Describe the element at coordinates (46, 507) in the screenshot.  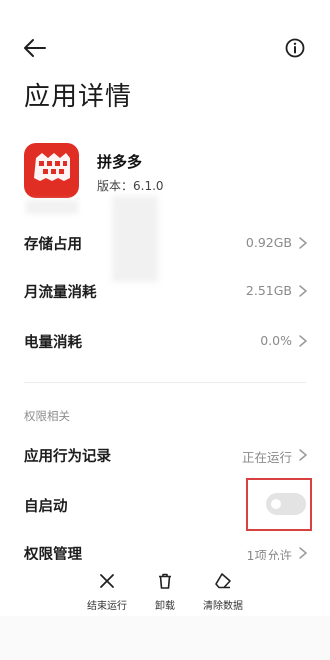
I see `row-label: 自启动` at that location.